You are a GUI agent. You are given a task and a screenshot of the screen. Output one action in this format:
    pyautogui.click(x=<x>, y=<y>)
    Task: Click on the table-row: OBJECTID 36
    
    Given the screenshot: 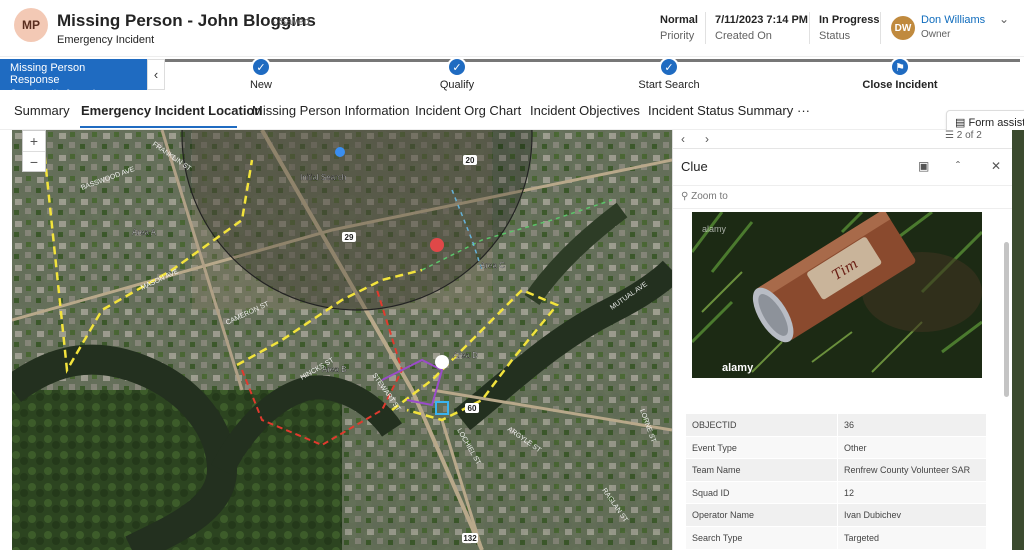 What is the action you would take?
    pyautogui.click(x=836, y=425)
    